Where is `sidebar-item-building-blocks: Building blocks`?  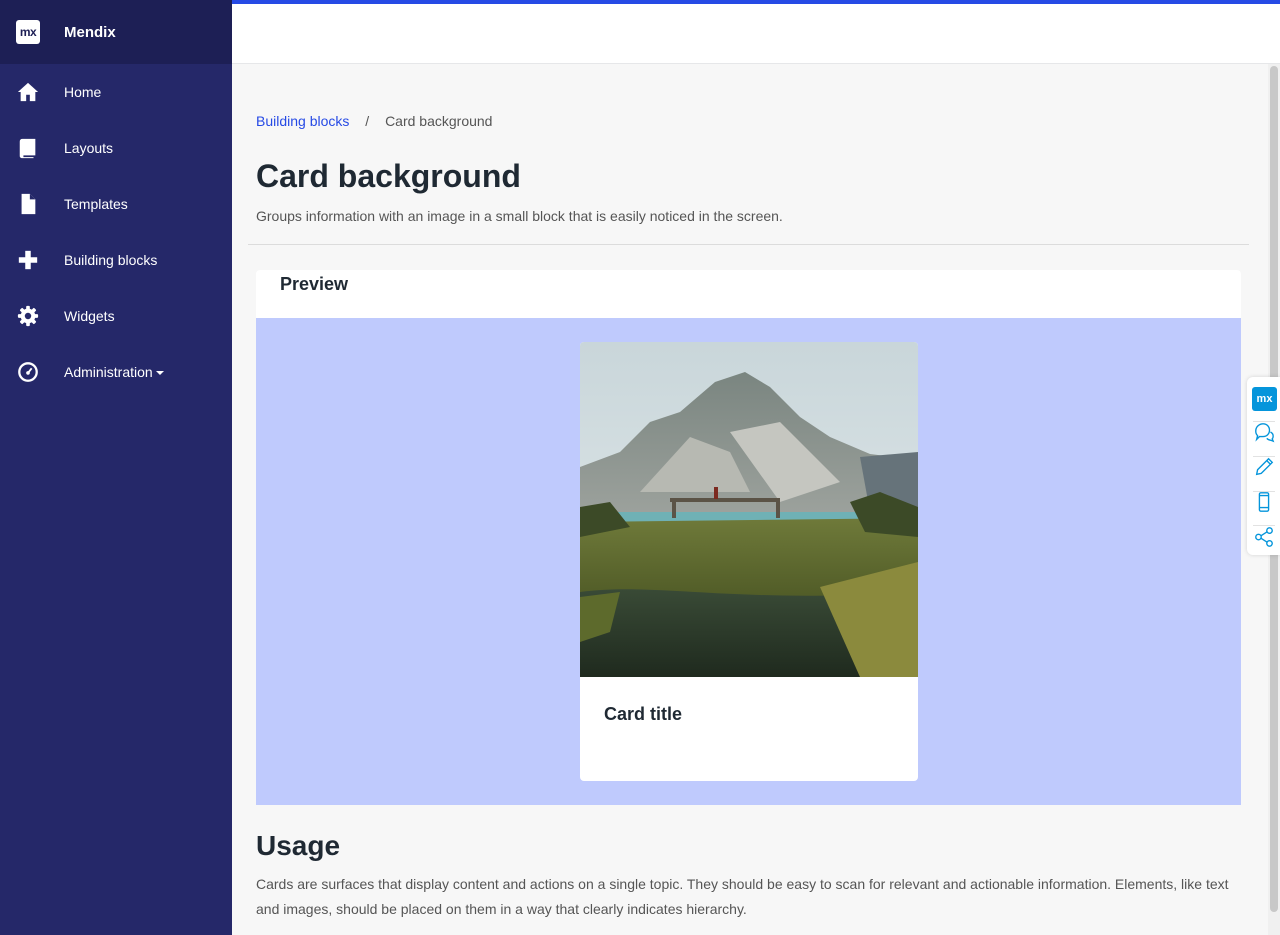
sidebar-item-building-blocks: Building blocks is located at coordinates (116, 260).